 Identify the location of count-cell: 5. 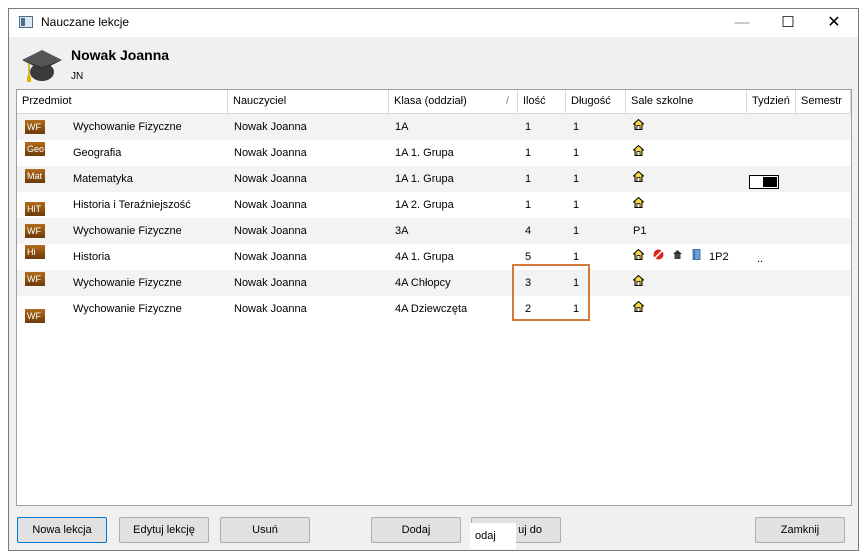
(528, 257).